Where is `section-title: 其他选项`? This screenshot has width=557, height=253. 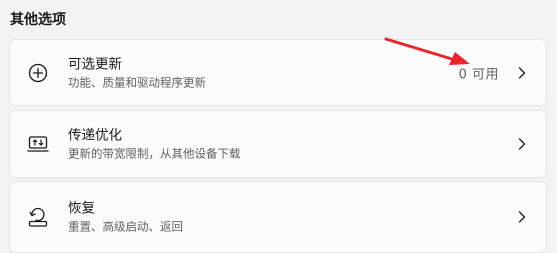
section-title: 其他选项 is located at coordinates (38, 20).